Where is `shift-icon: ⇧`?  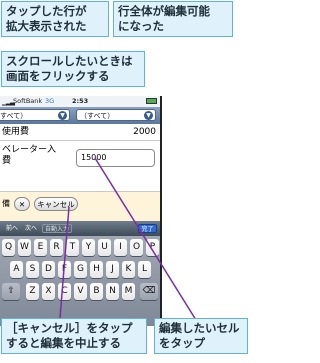
shift-icon: ⇧ is located at coordinates (11, 291).